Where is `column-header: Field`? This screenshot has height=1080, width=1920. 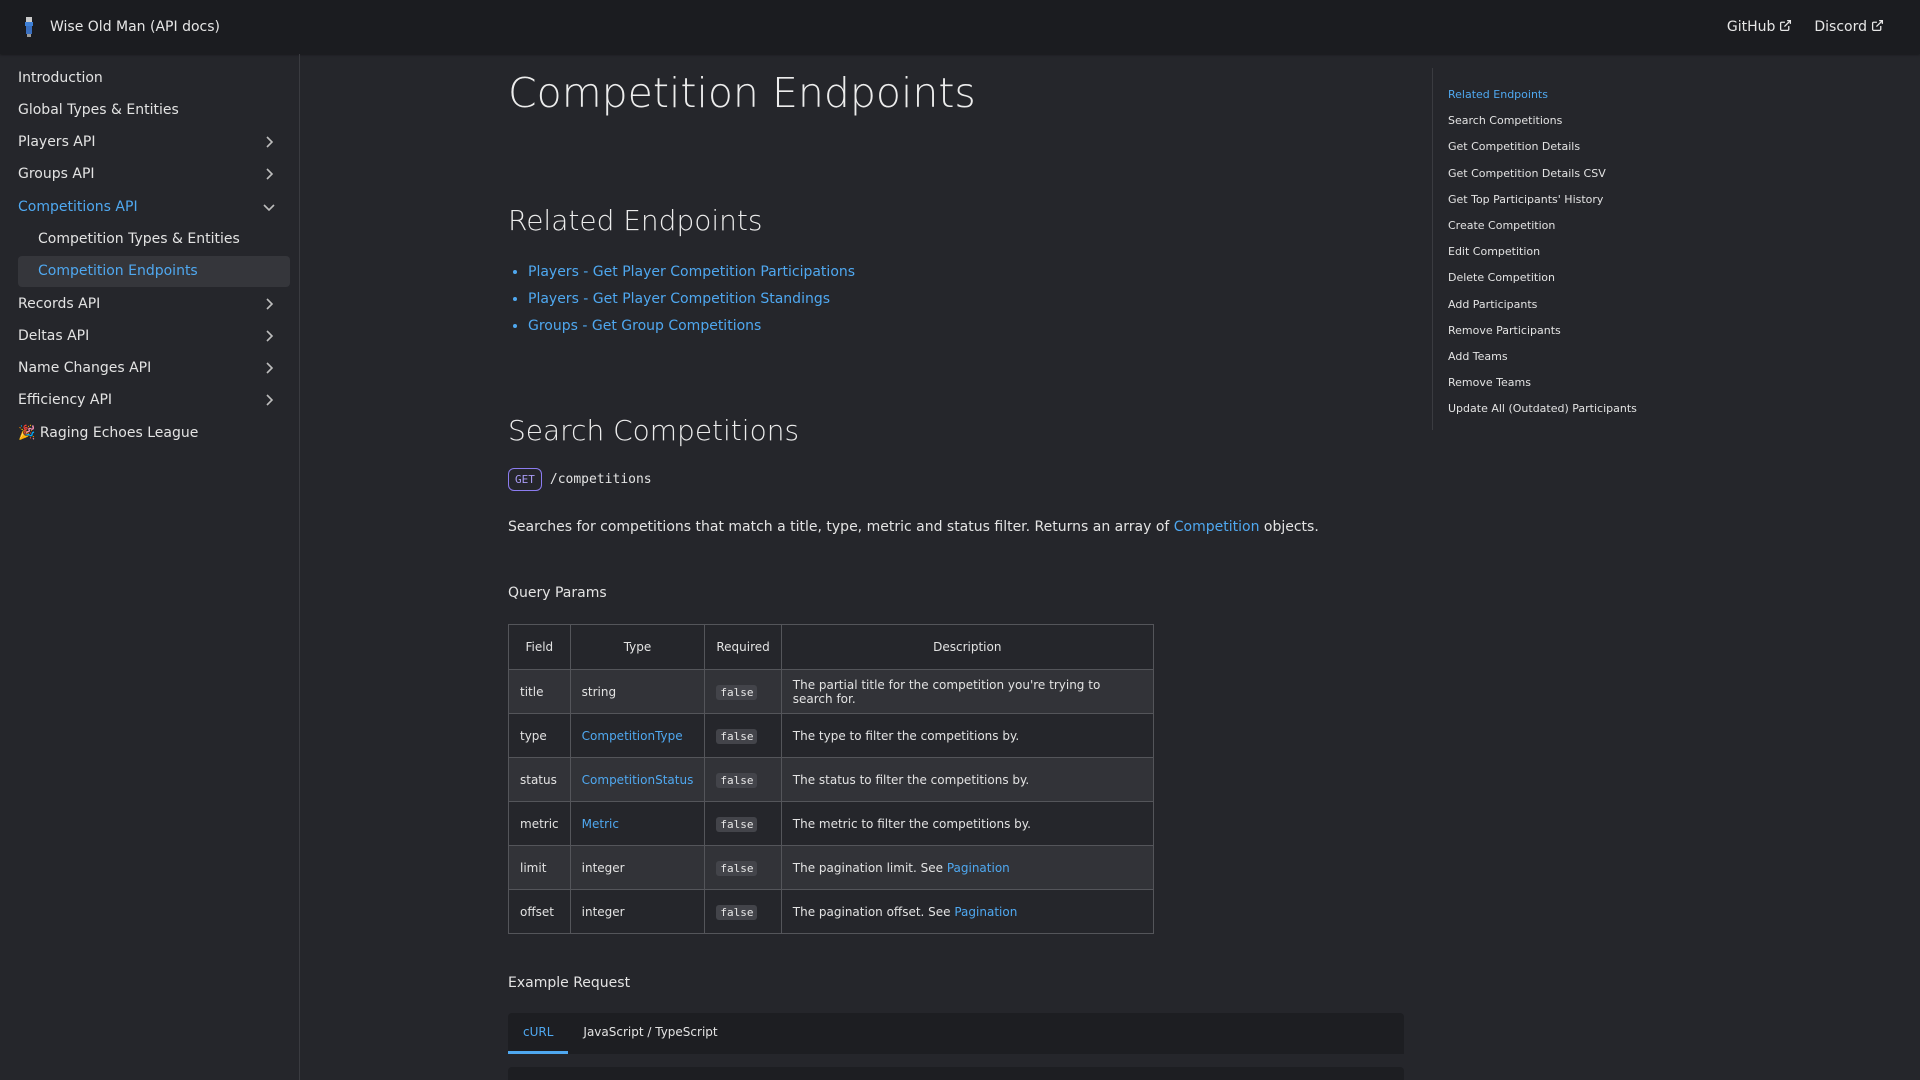
column-header: Field is located at coordinates (539, 647).